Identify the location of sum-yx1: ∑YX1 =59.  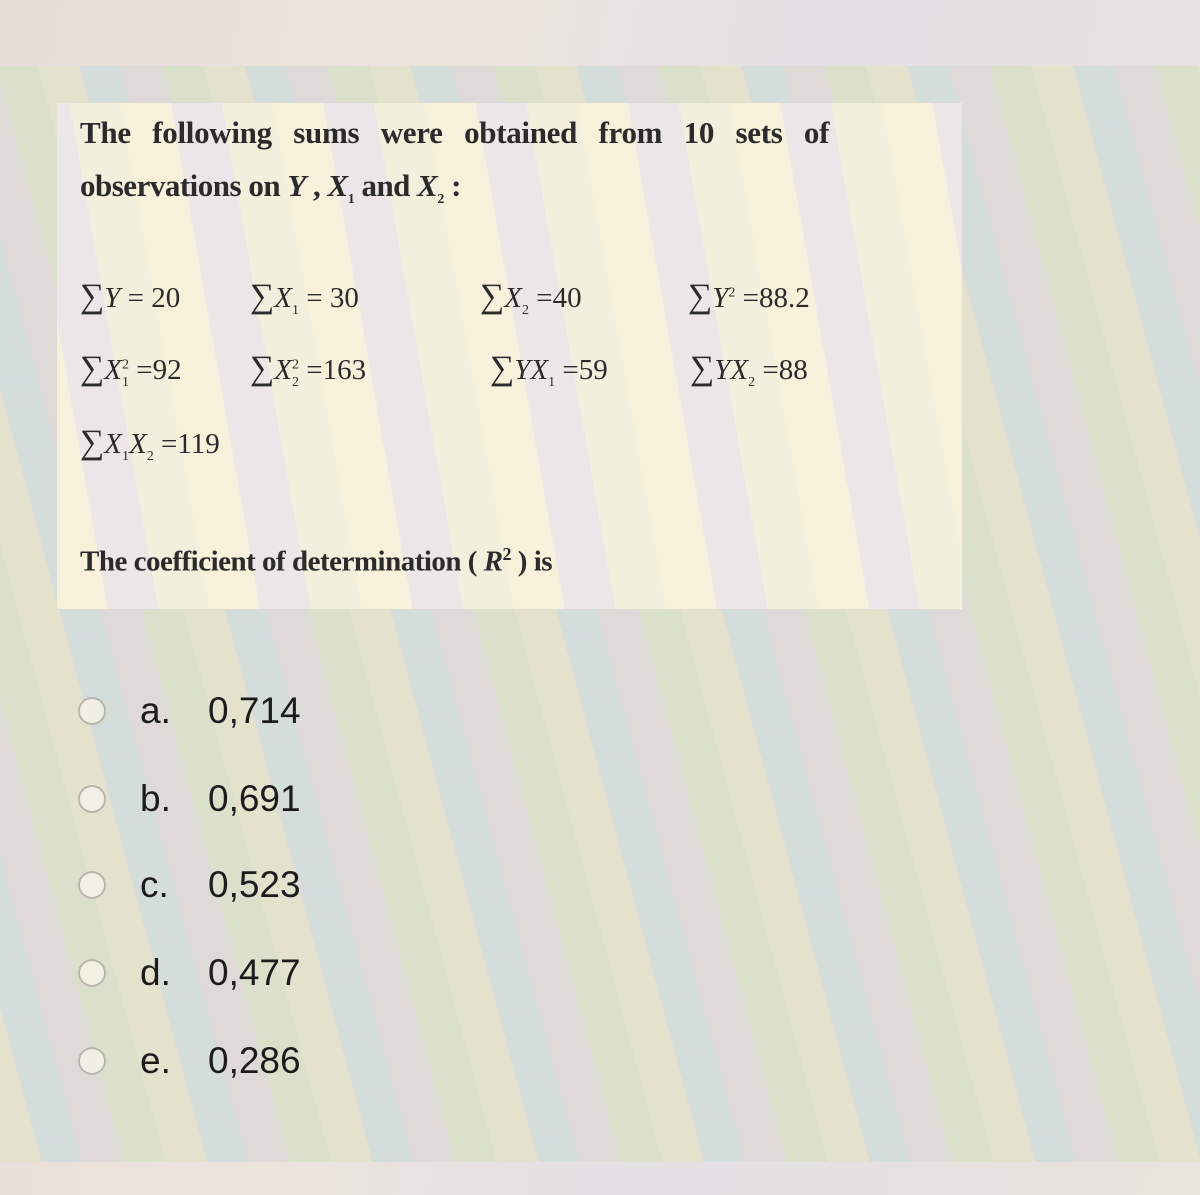
(549, 370).